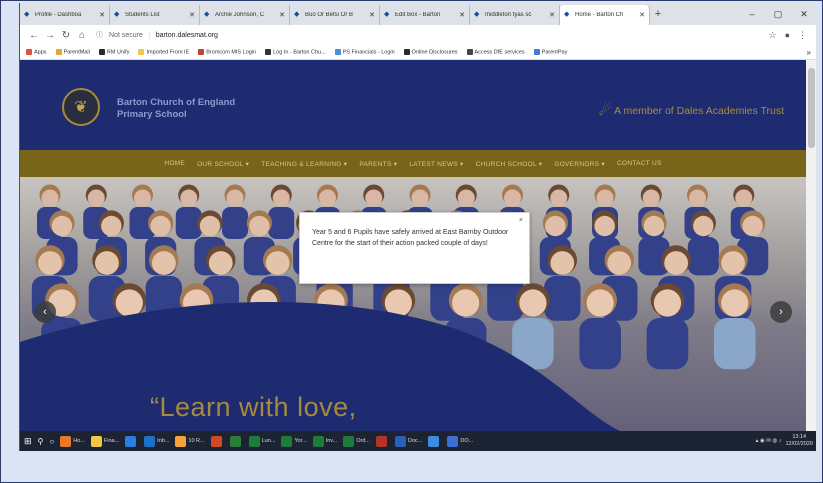 This screenshot has height=483, width=823. I want to click on toolbar-actions: ☆ ● ⋮, so click(787, 35).